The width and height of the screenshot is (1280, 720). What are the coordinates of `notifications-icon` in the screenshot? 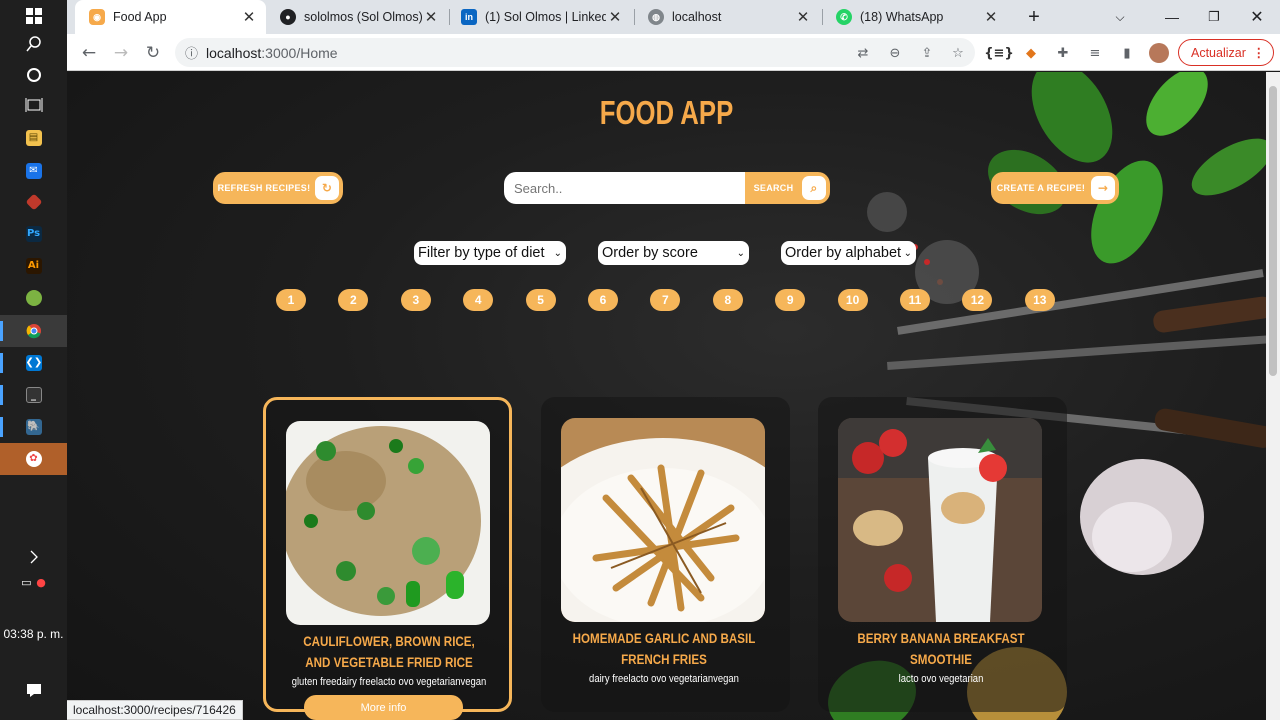 It's located at (33, 690).